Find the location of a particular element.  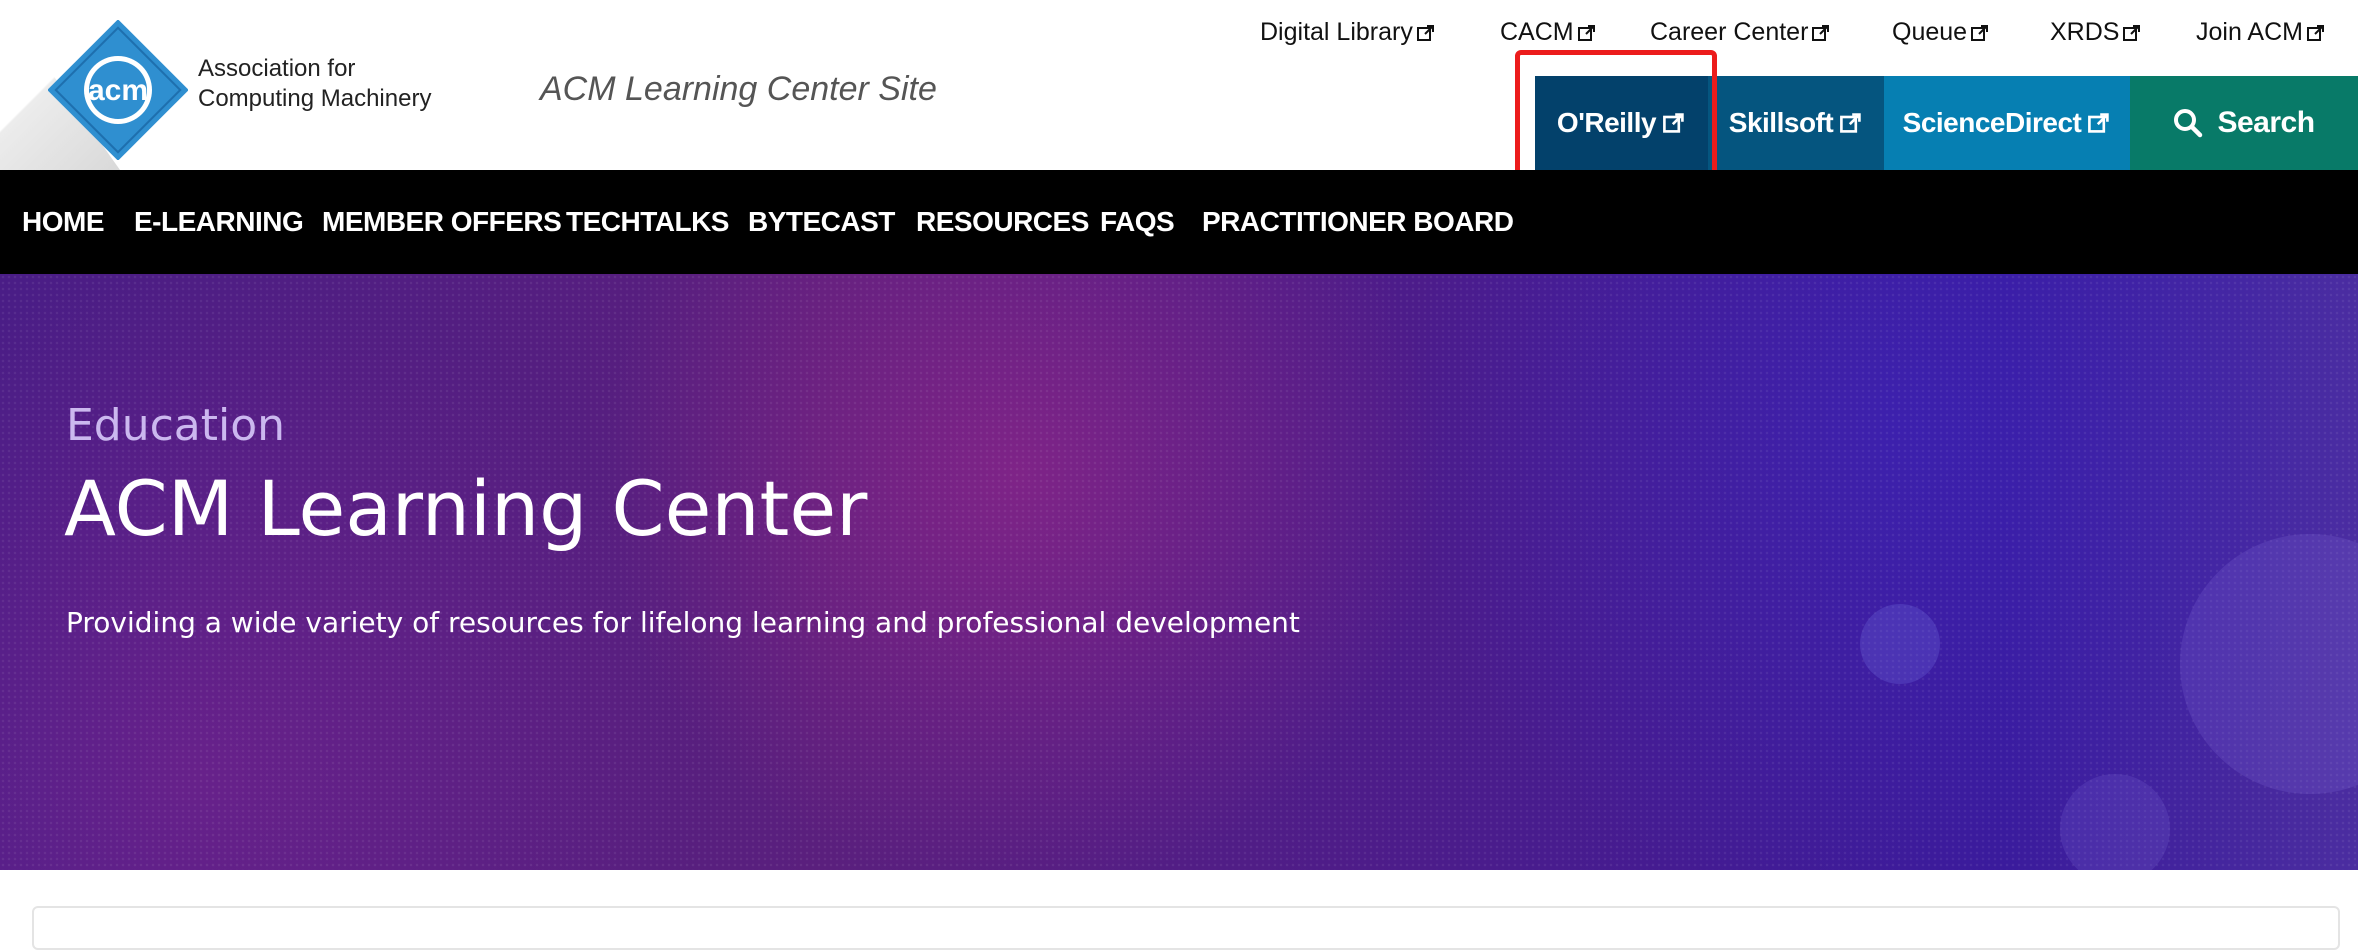

nav-e-learning: E-LEARNING is located at coordinates (219, 222).